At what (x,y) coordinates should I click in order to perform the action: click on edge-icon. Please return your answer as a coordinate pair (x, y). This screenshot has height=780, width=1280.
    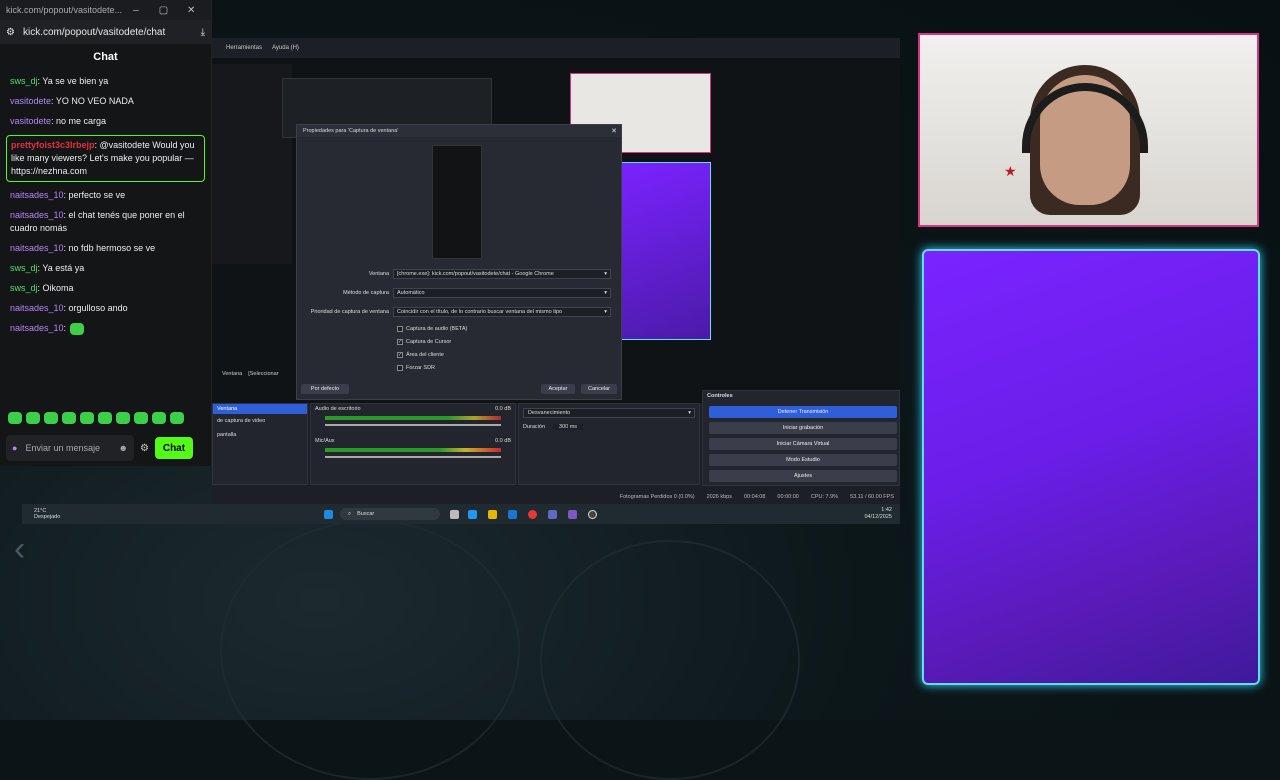
    Looking at the image, I should click on (472, 514).